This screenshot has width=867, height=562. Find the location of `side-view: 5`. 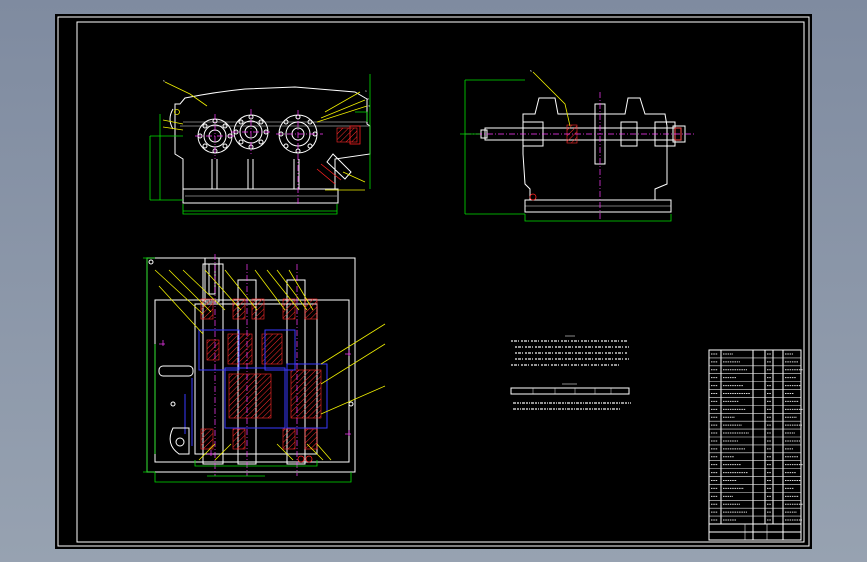

side-view: 5 is located at coordinates (577, 145).